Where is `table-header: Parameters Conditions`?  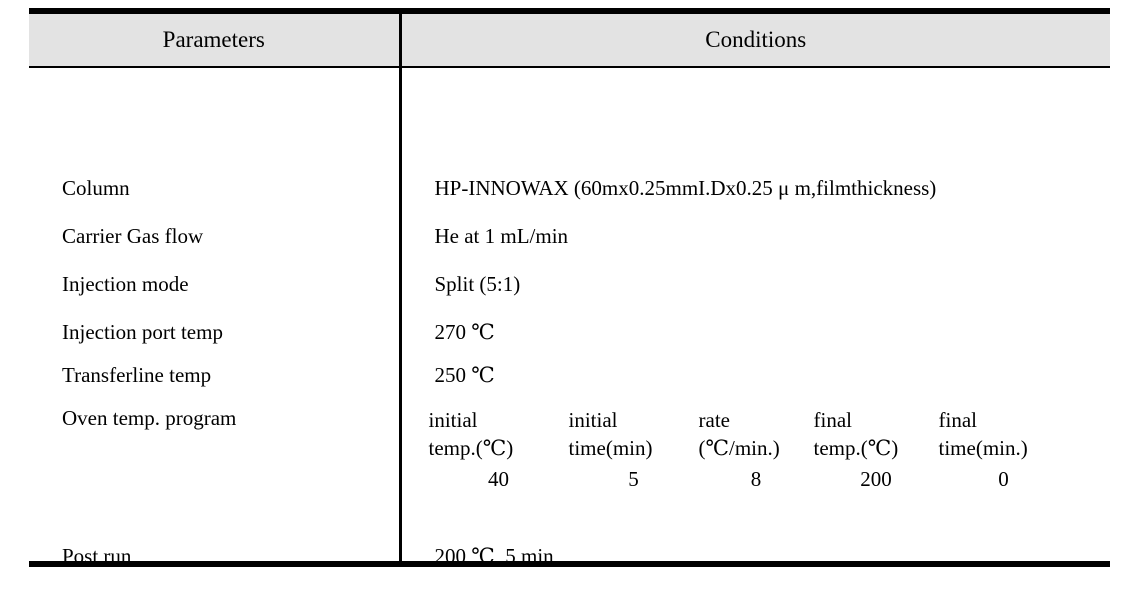 table-header: Parameters Conditions is located at coordinates (569, 41).